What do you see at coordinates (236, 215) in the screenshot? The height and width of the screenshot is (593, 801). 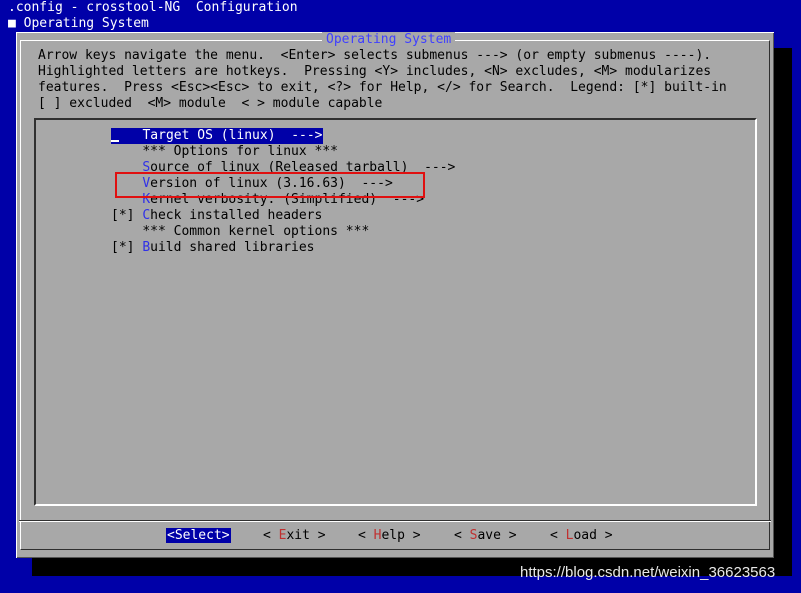 I see `menu-item-label: heck installed headers` at bounding box center [236, 215].